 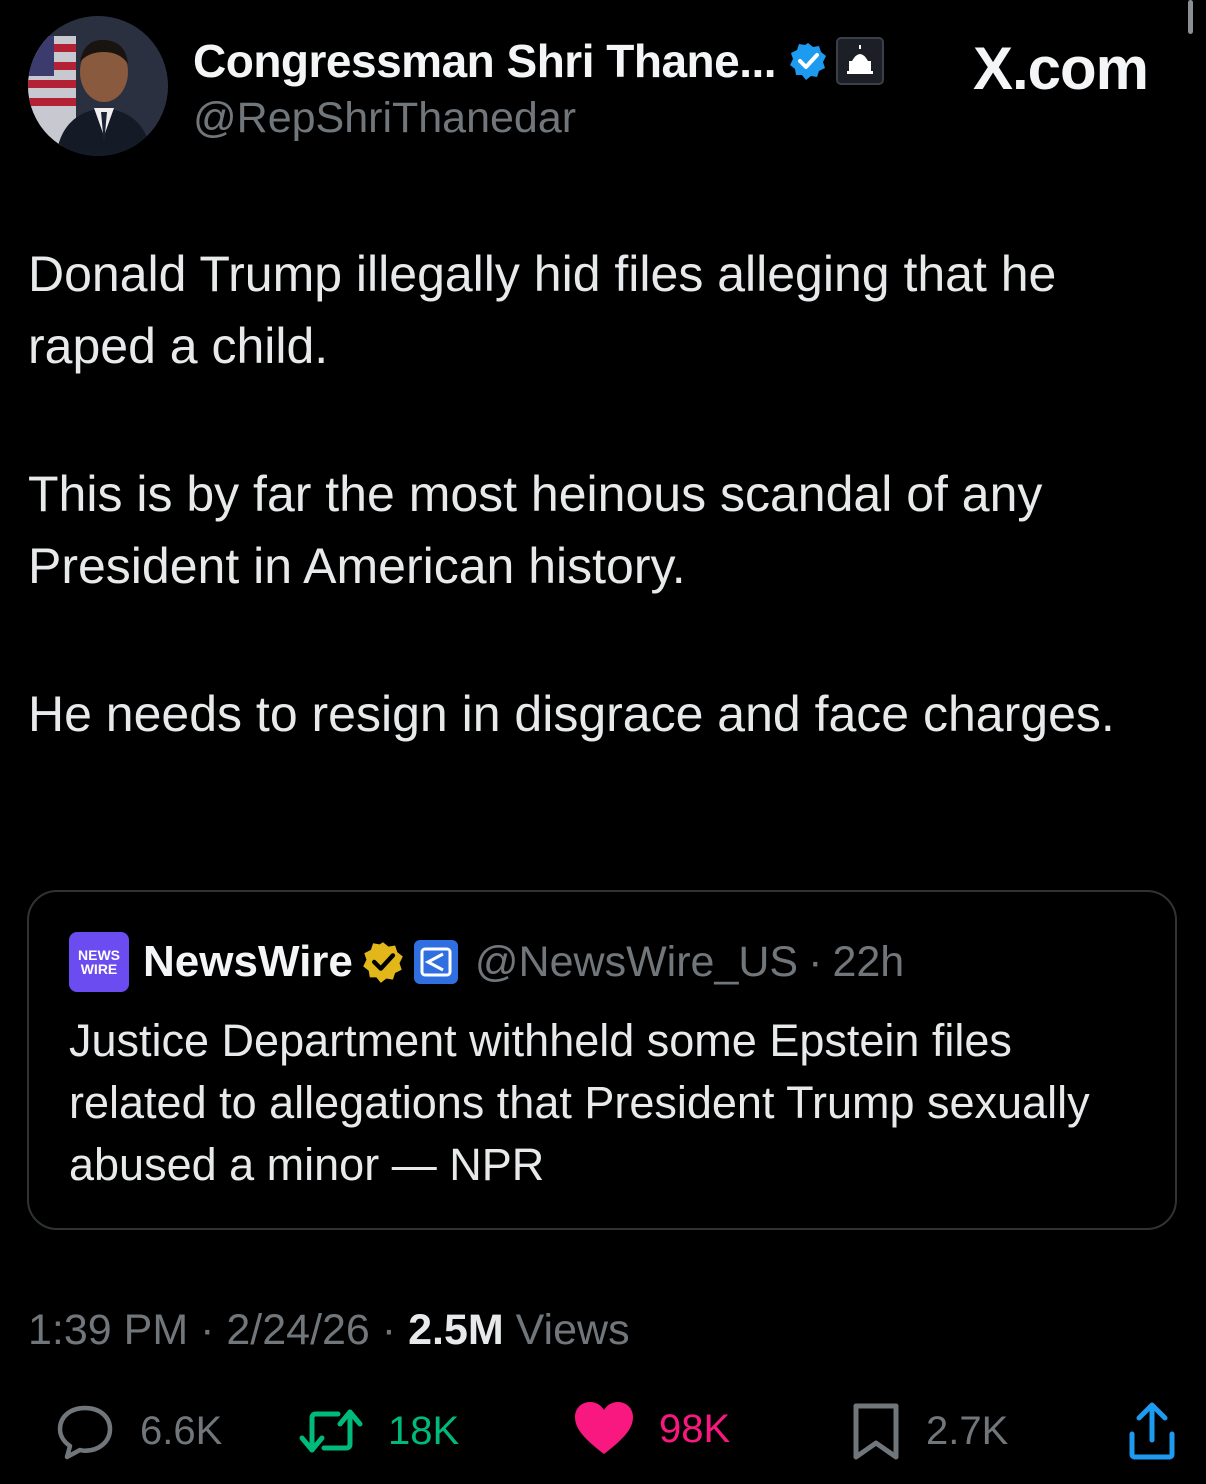 I want to click on x-com-brand-label: X.com, so click(x=1060, y=68).